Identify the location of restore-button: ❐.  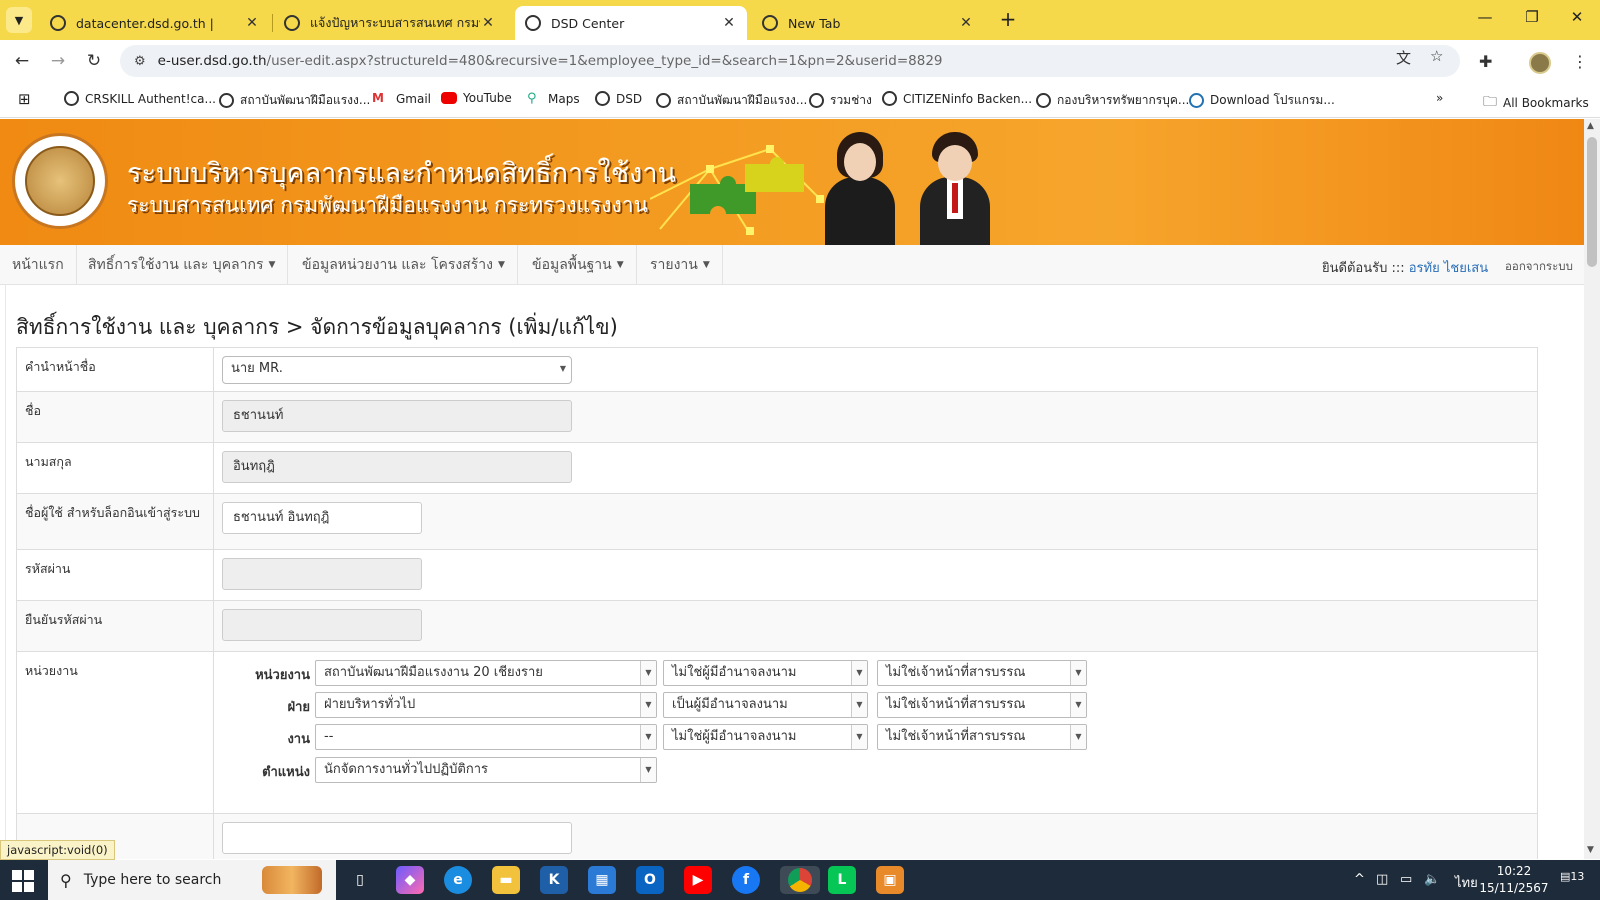
(1532, 17).